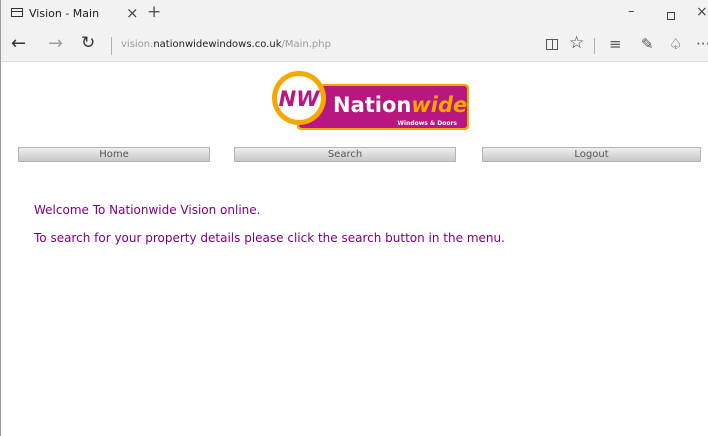  What do you see at coordinates (427, 123) in the screenshot?
I see `logo-tagline: Windows & Doors` at bounding box center [427, 123].